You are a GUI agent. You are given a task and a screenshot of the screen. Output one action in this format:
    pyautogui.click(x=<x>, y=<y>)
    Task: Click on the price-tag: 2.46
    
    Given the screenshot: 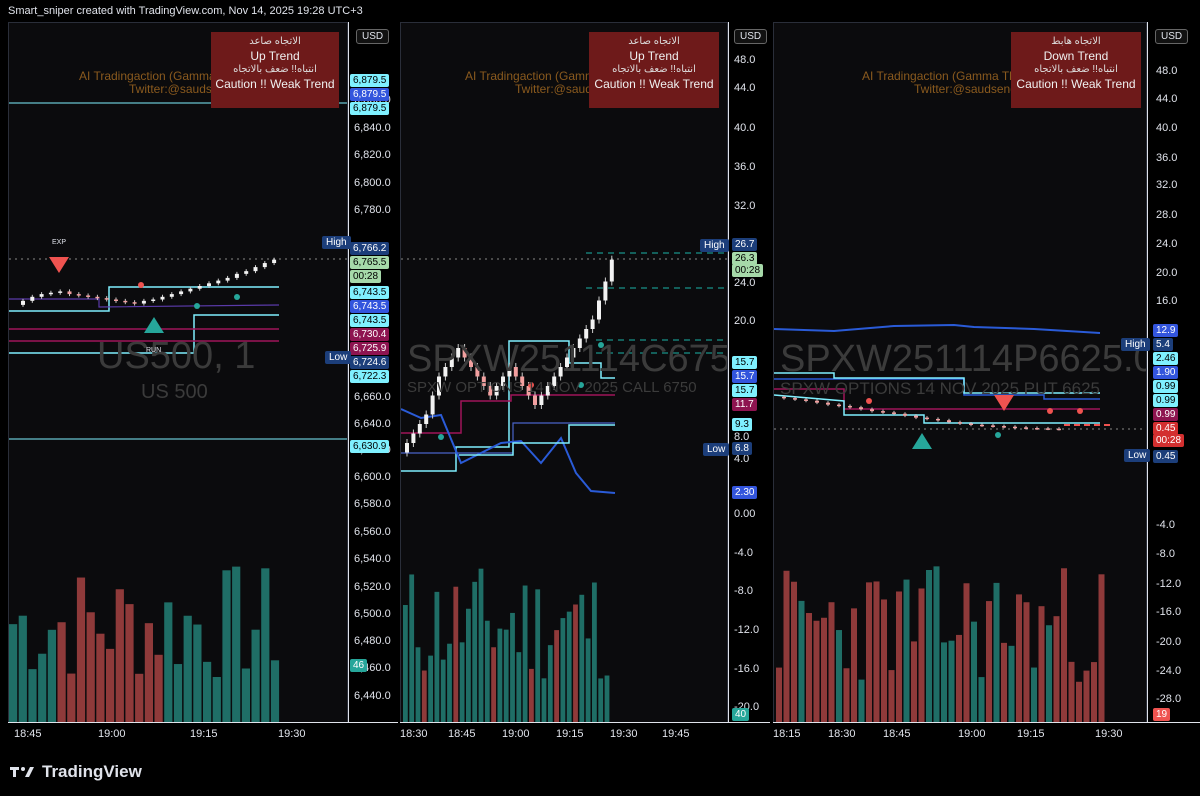 What is the action you would take?
    pyautogui.click(x=1166, y=358)
    